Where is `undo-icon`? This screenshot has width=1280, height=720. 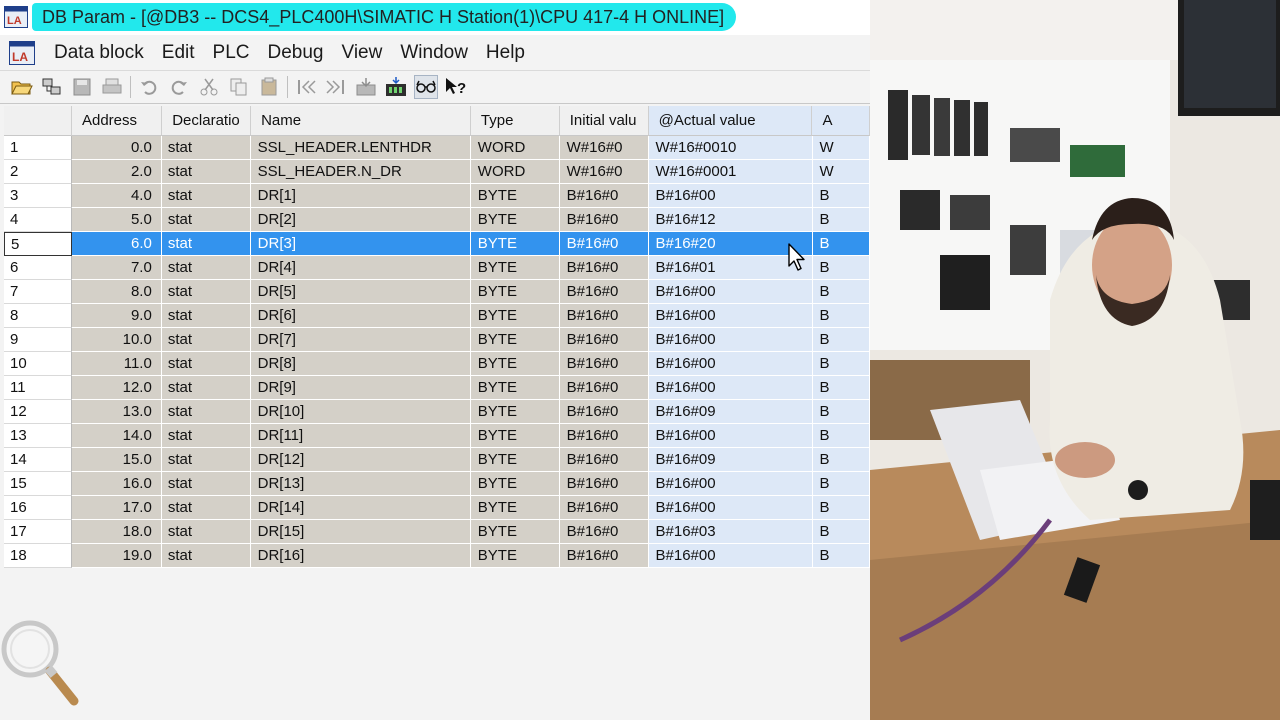
undo-icon is located at coordinates (149, 87).